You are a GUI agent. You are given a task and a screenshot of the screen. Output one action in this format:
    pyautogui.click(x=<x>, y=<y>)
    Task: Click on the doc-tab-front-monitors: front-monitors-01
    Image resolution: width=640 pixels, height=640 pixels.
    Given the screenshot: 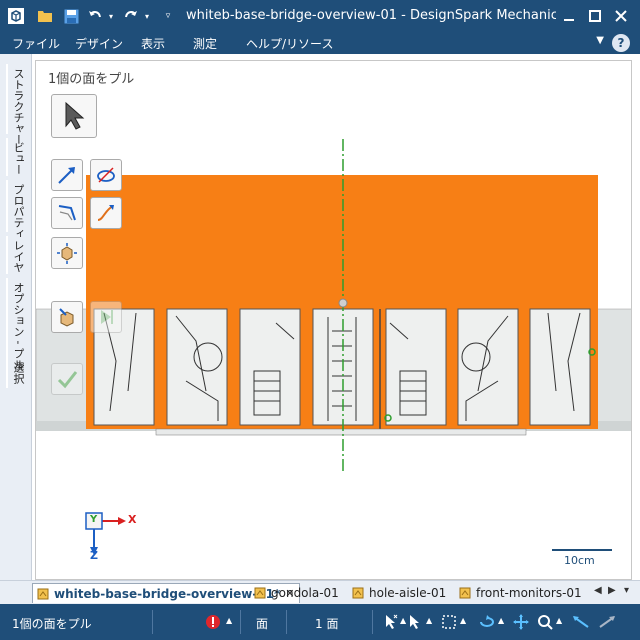 What is the action you would take?
    pyautogui.click(x=520, y=593)
    